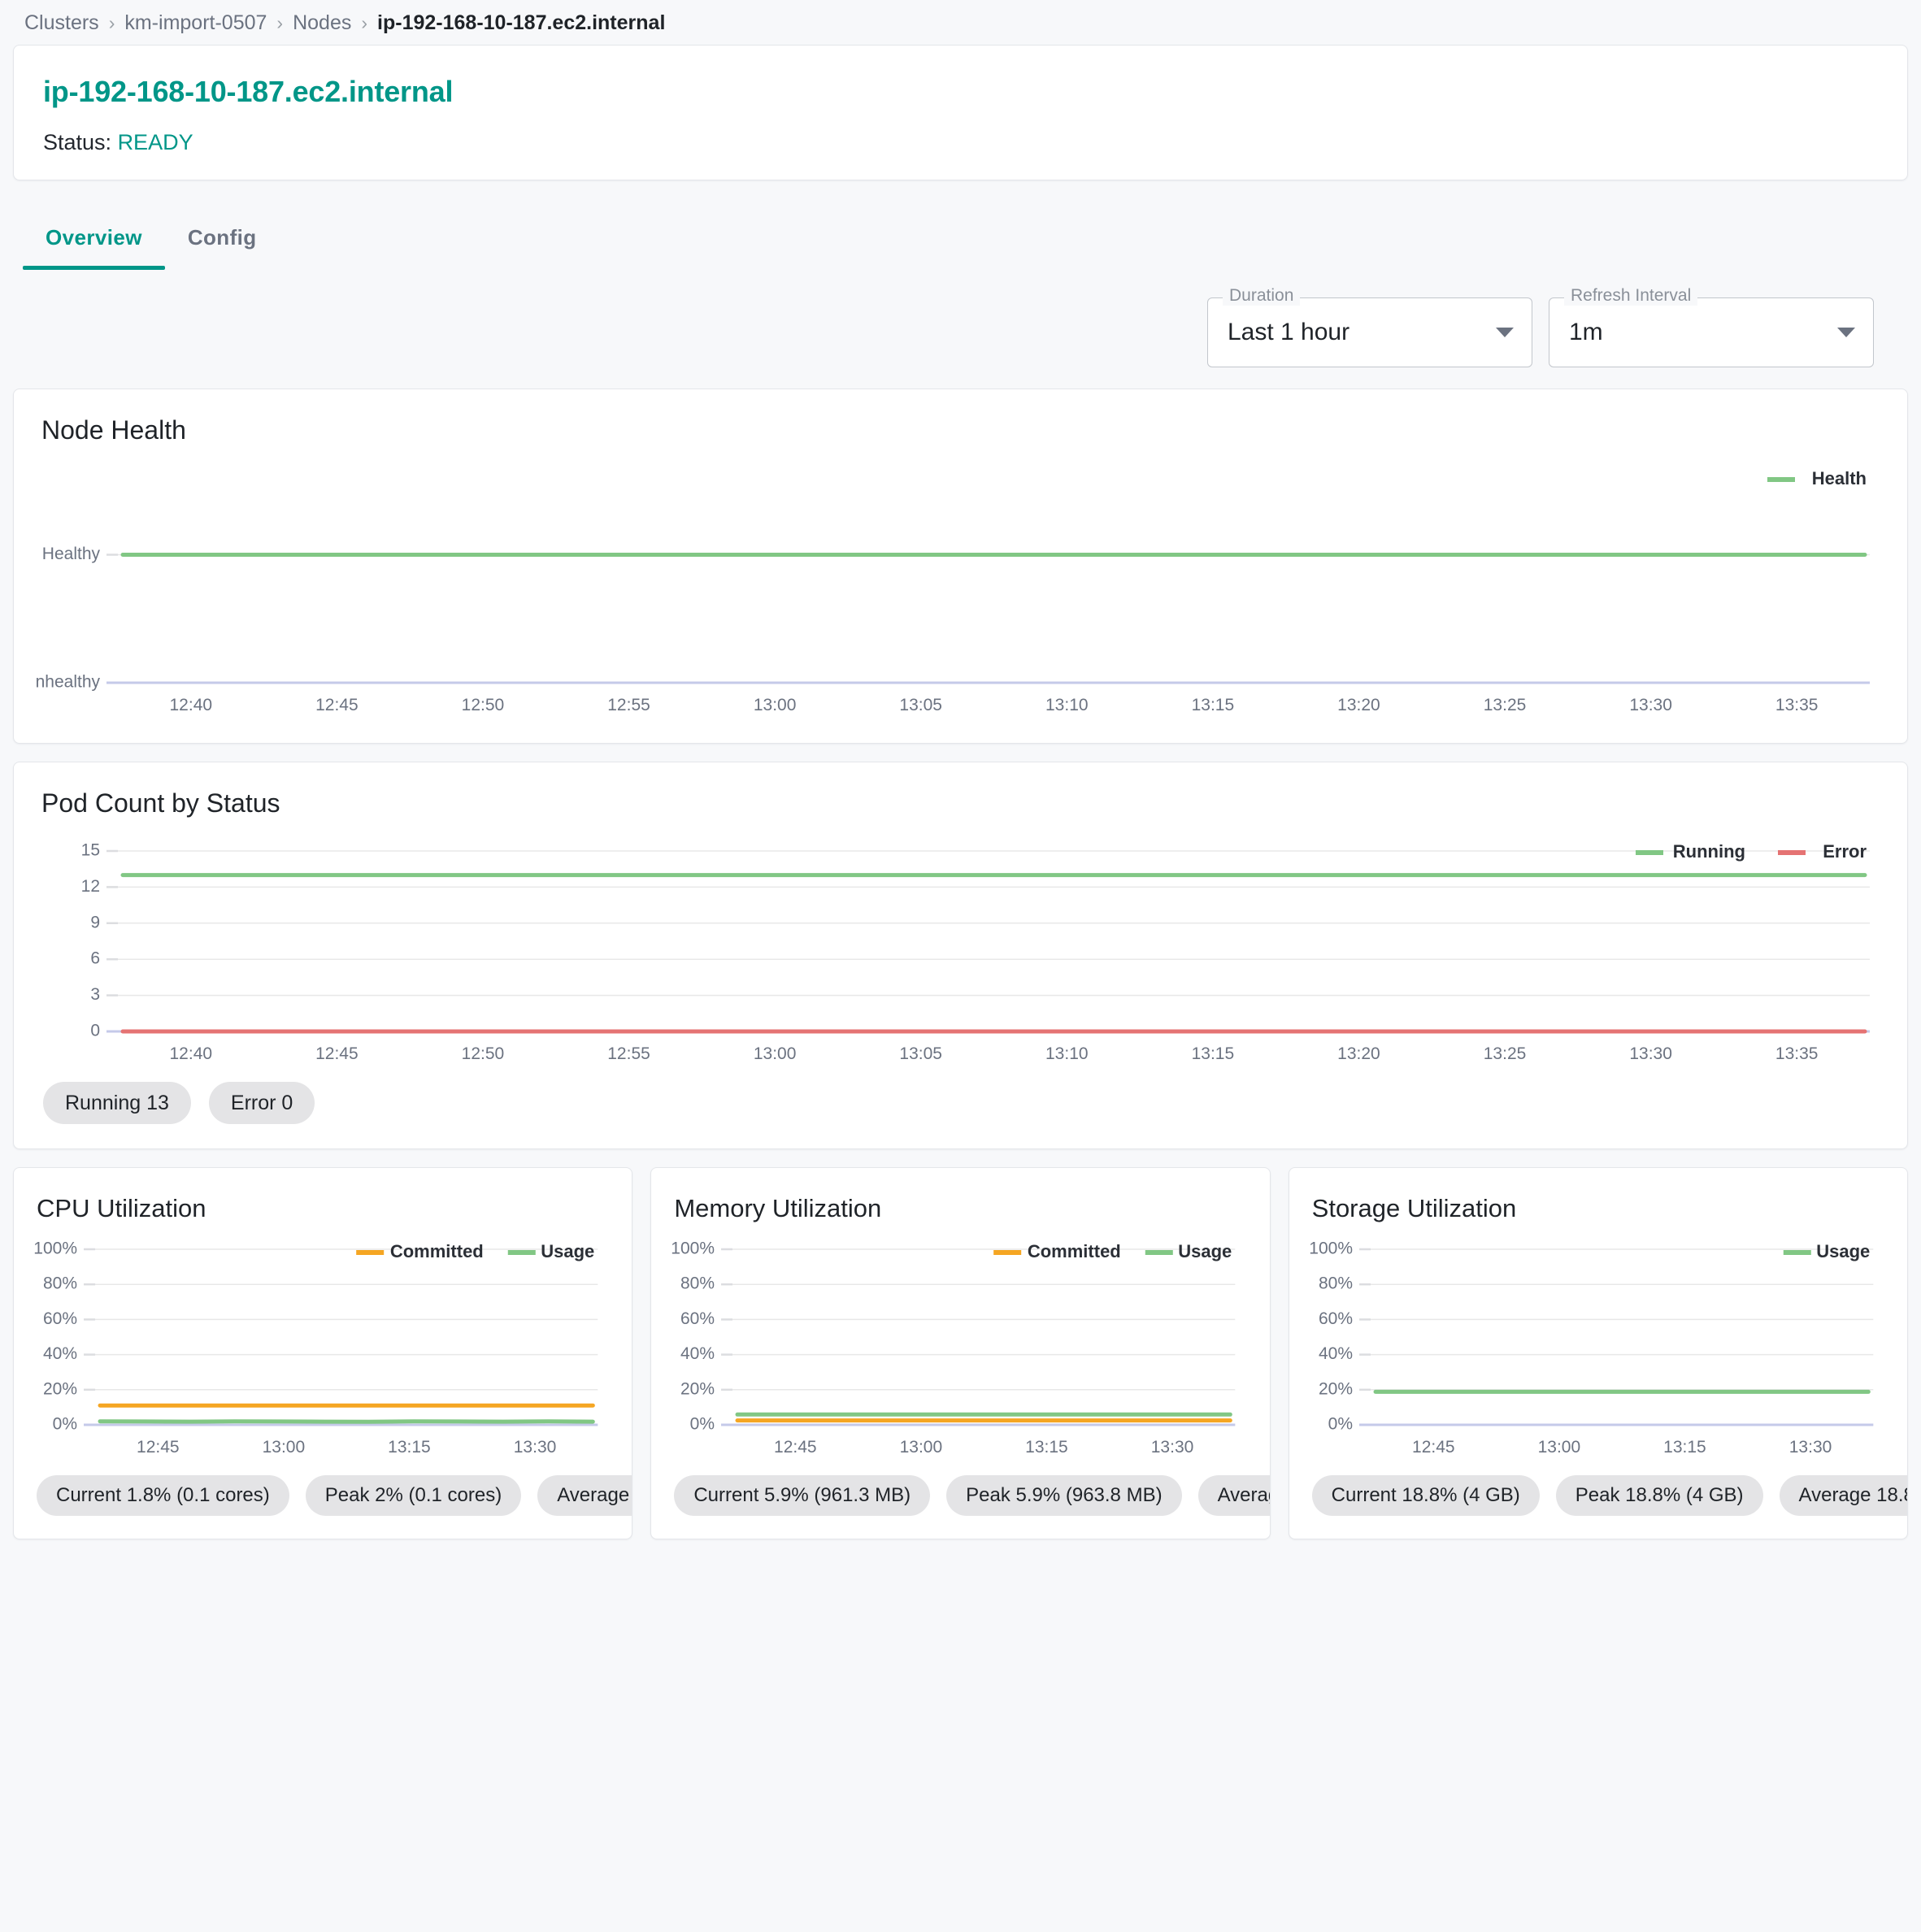  What do you see at coordinates (1262, 296) in the screenshot?
I see `duration-label: Duration` at bounding box center [1262, 296].